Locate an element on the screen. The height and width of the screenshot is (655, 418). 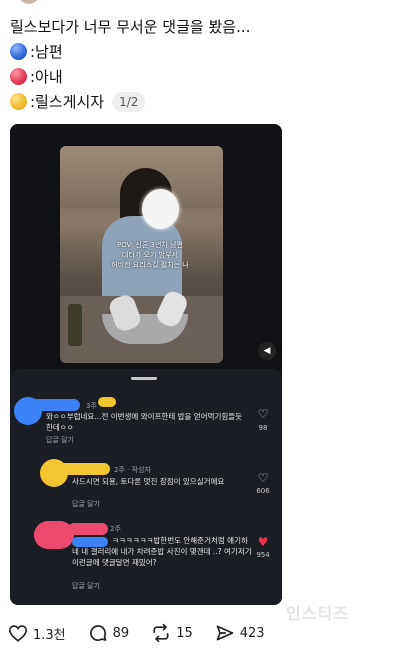
reaction-redacted is located at coordinates (107, 402).